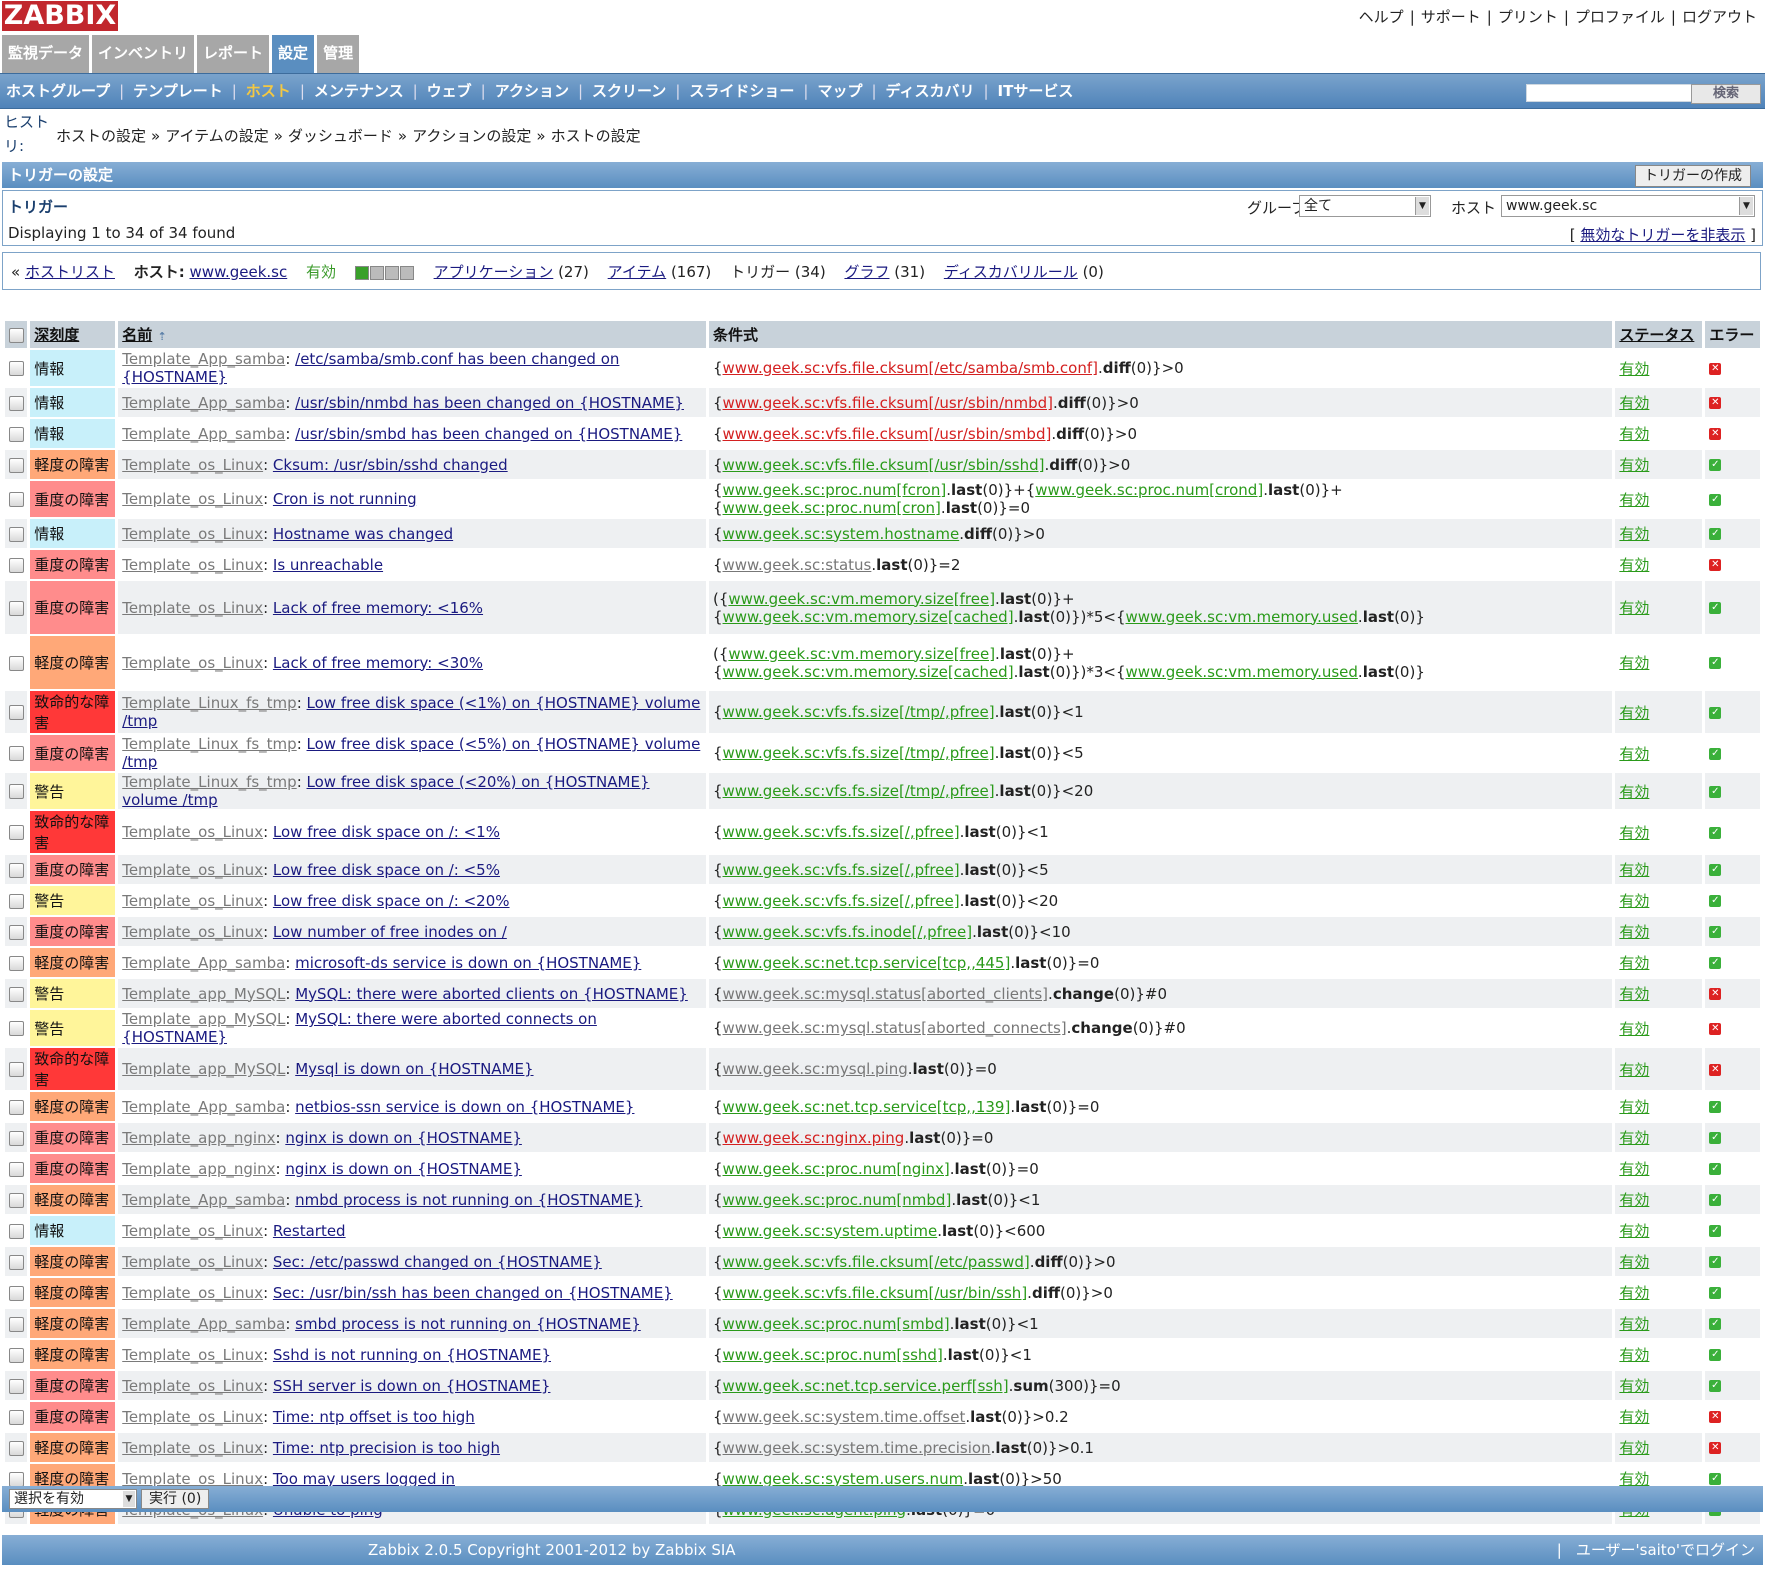 Image resolution: width=1765 pixels, height=1569 pixels. What do you see at coordinates (328, 565) in the screenshot?
I see `trigger-name-link: Is unreachable` at bounding box center [328, 565].